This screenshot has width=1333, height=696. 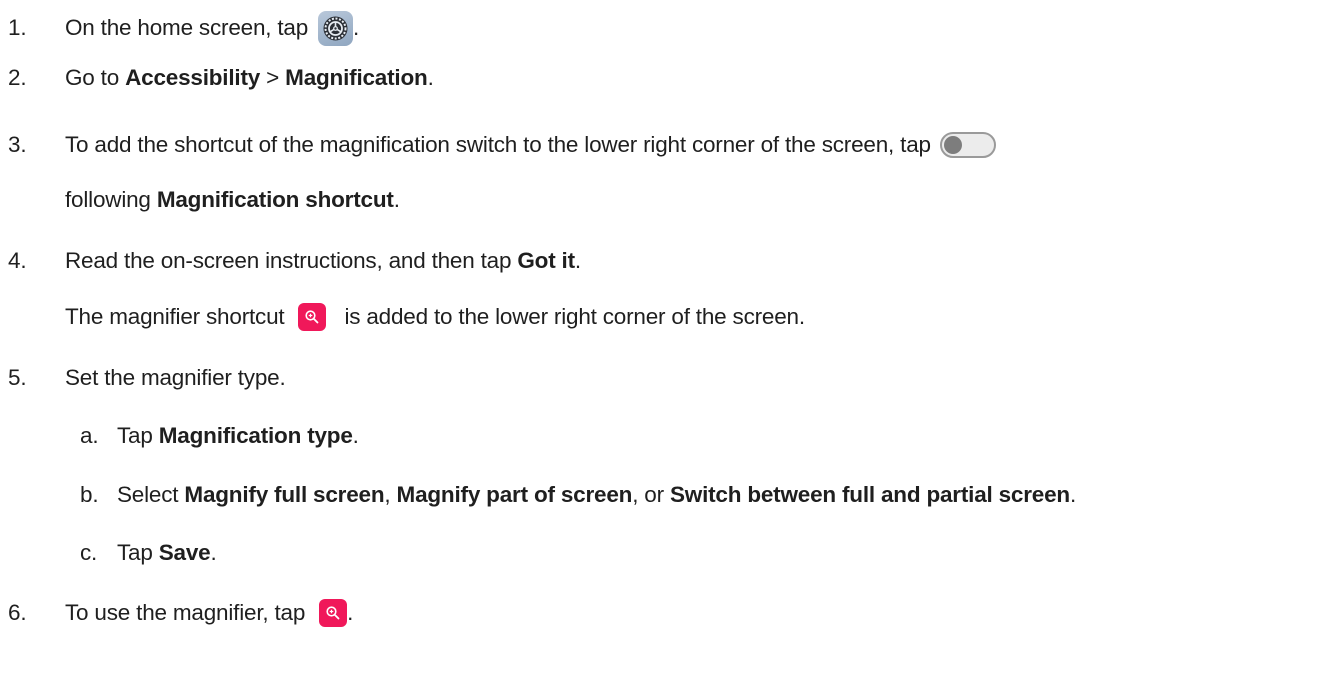 What do you see at coordinates (108, 199) in the screenshot?
I see `step-text: following` at bounding box center [108, 199].